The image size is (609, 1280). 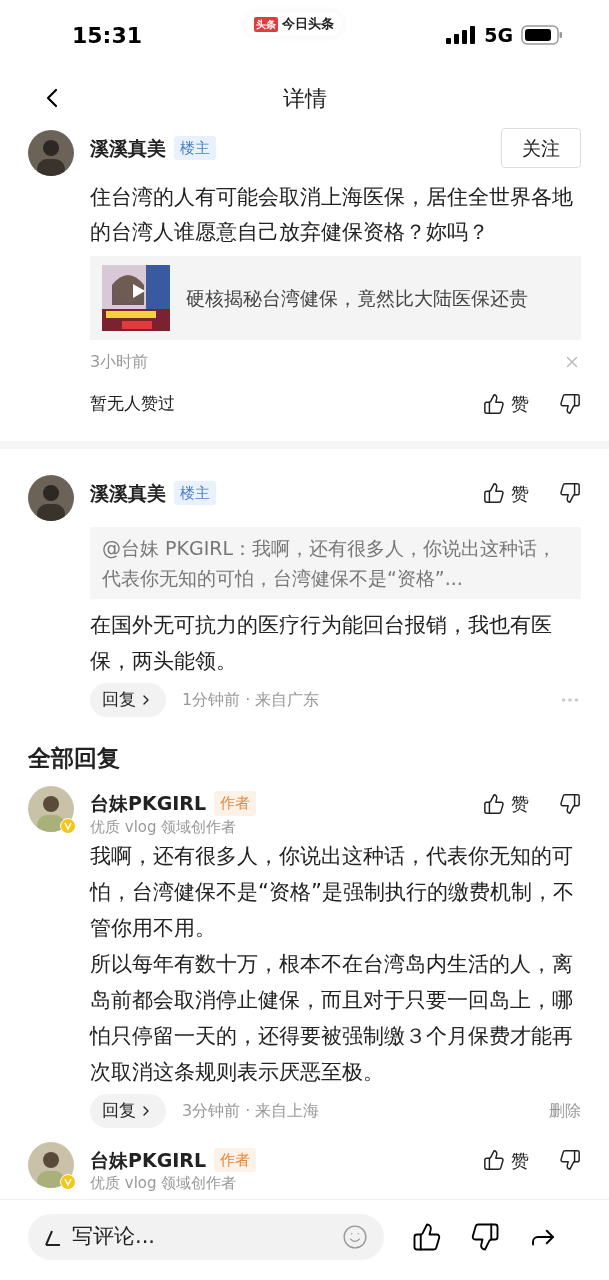 What do you see at coordinates (355, 1237) in the screenshot?
I see `emoji-icon` at bounding box center [355, 1237].